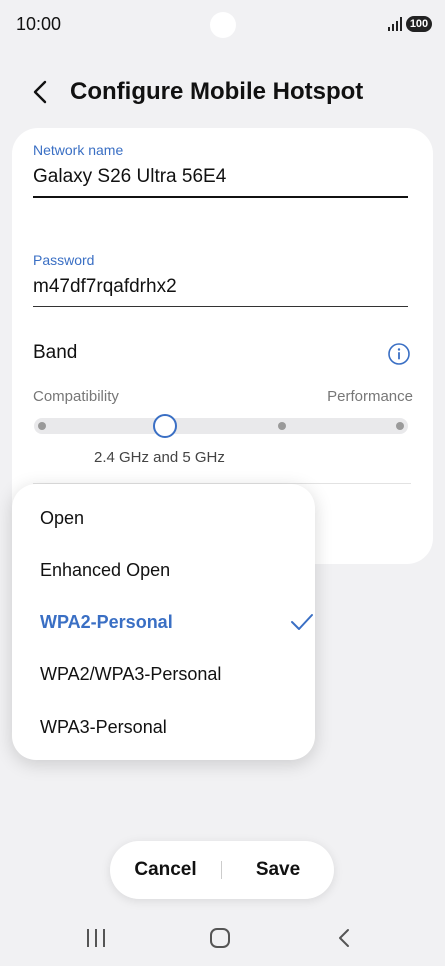  I want to click on dropdown-option-wpa3-personal: WPA3-Personal, so click(165, 727).